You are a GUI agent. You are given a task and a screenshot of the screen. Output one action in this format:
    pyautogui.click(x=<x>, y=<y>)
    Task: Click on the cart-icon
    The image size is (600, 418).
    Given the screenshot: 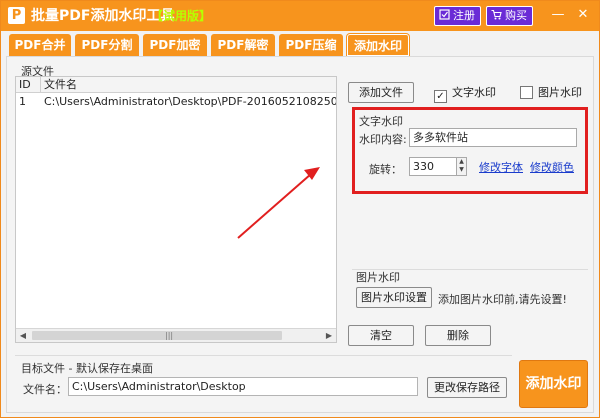 What is the action you would take?
    pyautogui.click(x=496, y=14)
    